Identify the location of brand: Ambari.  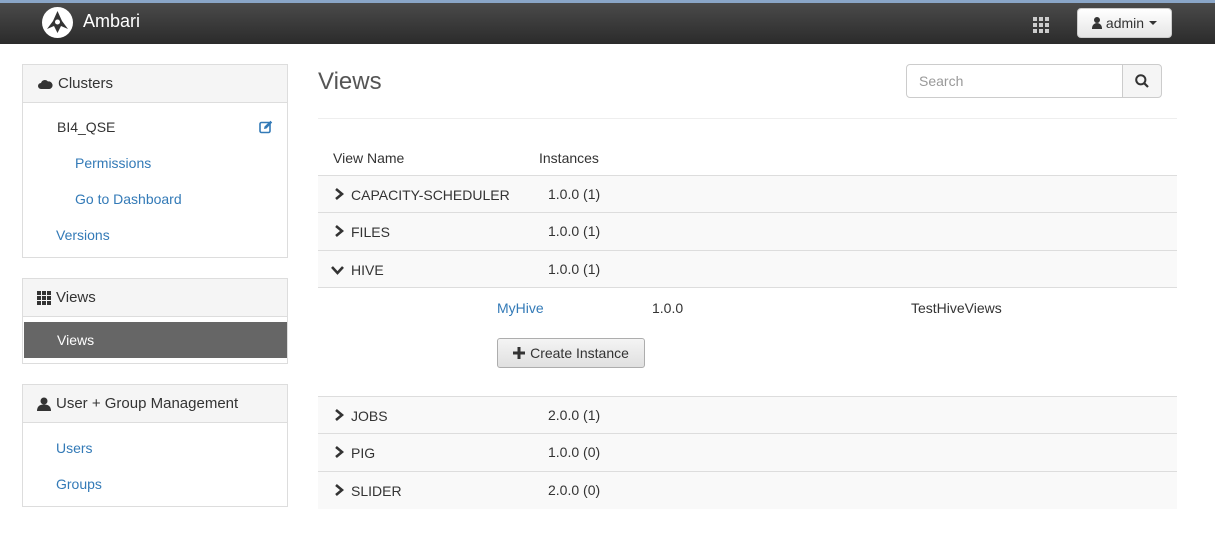
(91, 22).